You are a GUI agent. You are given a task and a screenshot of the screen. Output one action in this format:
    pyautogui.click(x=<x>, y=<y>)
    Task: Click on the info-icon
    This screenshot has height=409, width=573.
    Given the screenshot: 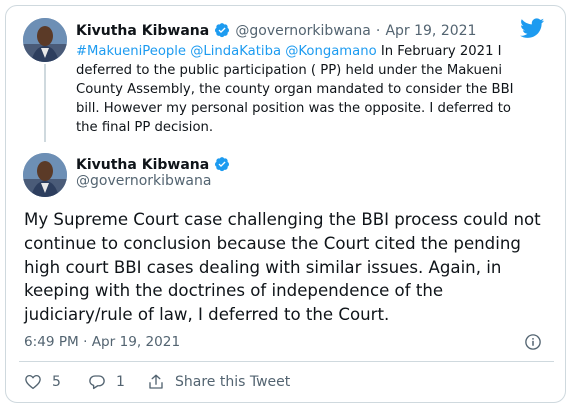 What is the action you would take?
    pyautogui.click(x=533, y=342)
    